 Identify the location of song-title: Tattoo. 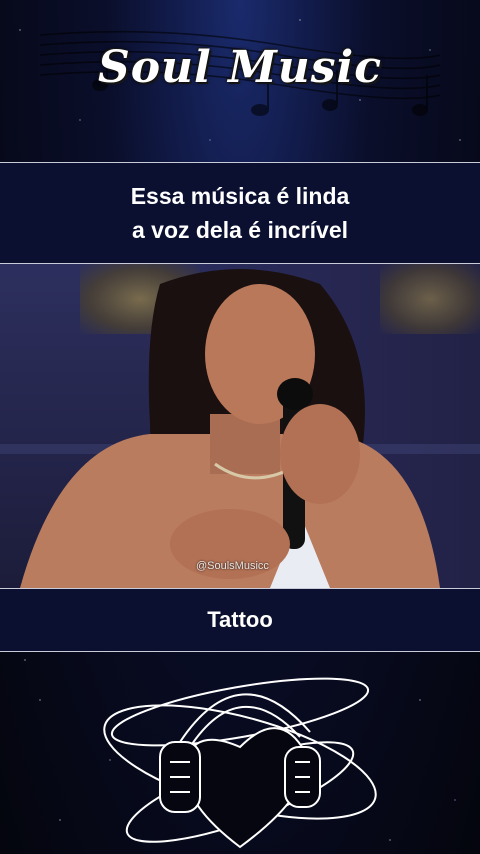
(240, 619).